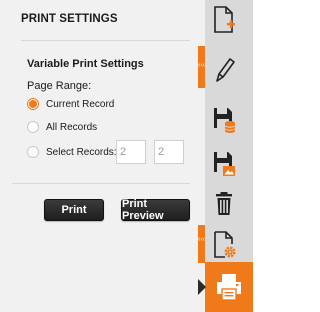 This screenshot has width=320, height=312. Describe the element at coordinates (33, 104) in the screenshot. I see `radio-button-checked` at that location.